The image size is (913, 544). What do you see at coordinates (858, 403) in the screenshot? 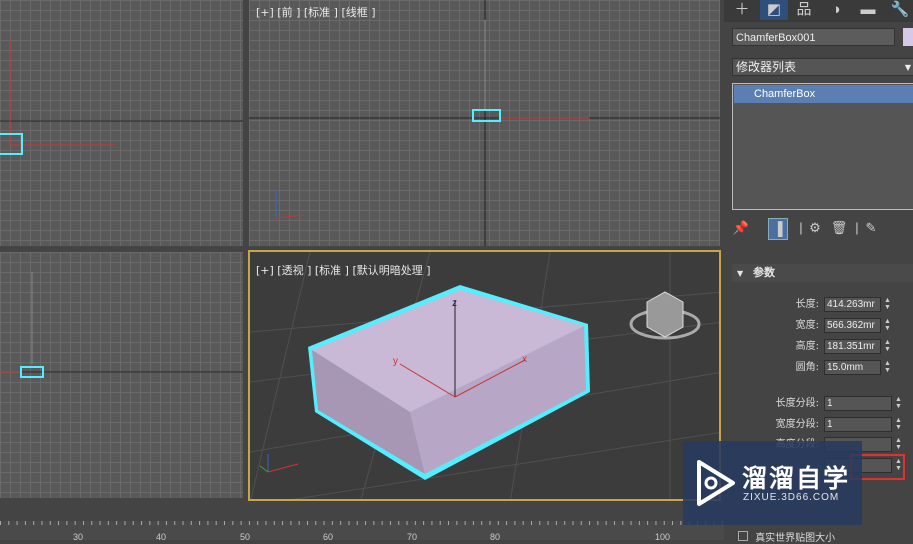
I see `length-segs-input: 1` at bounding box center [858, 403].